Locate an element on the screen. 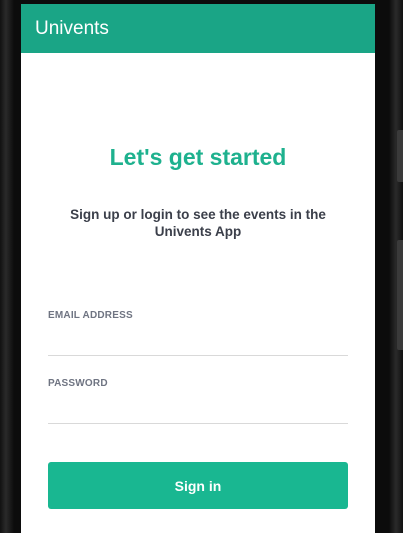 The image size is (403, 533). password-input is located at coordinates (198, 408).